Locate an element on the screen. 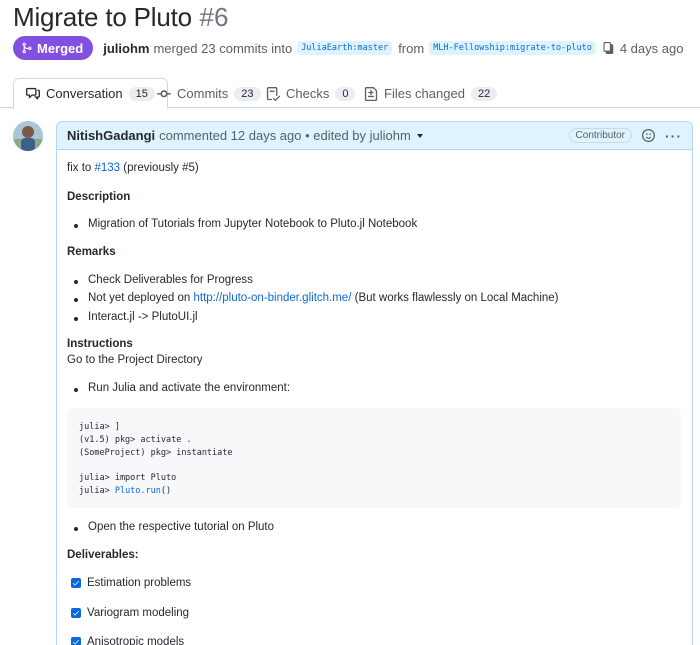 This screenshot has width=700, height=645. list-item: Interact.jl -> PlutoUI.jl is located at coordinates (136, 317).